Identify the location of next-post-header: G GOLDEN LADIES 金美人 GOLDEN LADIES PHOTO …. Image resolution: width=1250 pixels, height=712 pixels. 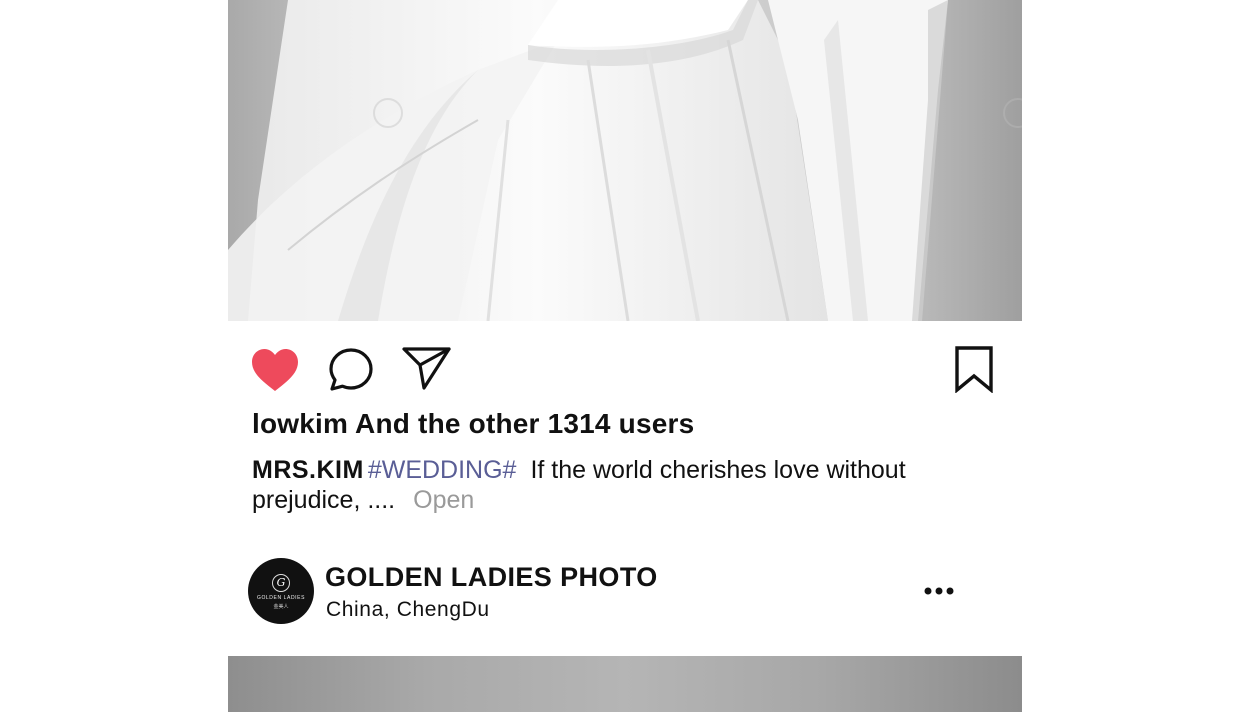
(625, 591).